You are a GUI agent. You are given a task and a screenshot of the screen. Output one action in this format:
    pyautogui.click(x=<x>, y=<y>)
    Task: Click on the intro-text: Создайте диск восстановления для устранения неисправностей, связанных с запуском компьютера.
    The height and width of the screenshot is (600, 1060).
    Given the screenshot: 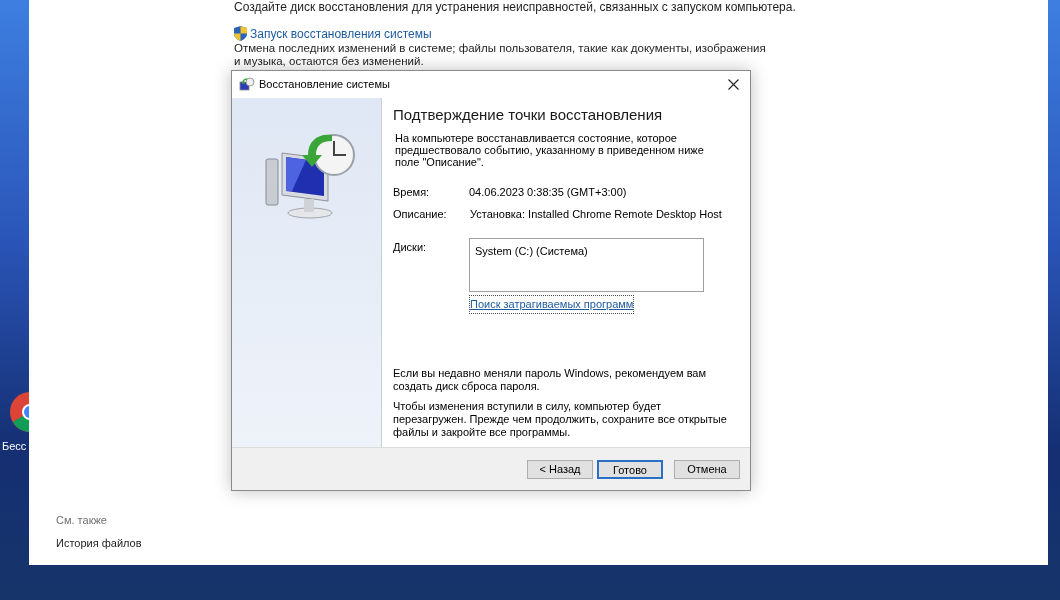 What is the action you would take?
    pyautogui.click(x=515, y=7)
    